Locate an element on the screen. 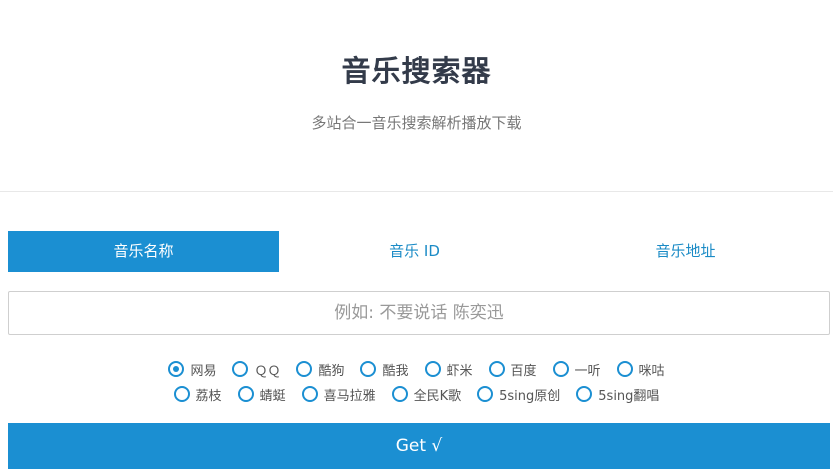 This screenshot has height=473, width=833. search-mode-tabs: 音乐名称 音乐 ID 音乐地址 is located at coordinates (419, 251).